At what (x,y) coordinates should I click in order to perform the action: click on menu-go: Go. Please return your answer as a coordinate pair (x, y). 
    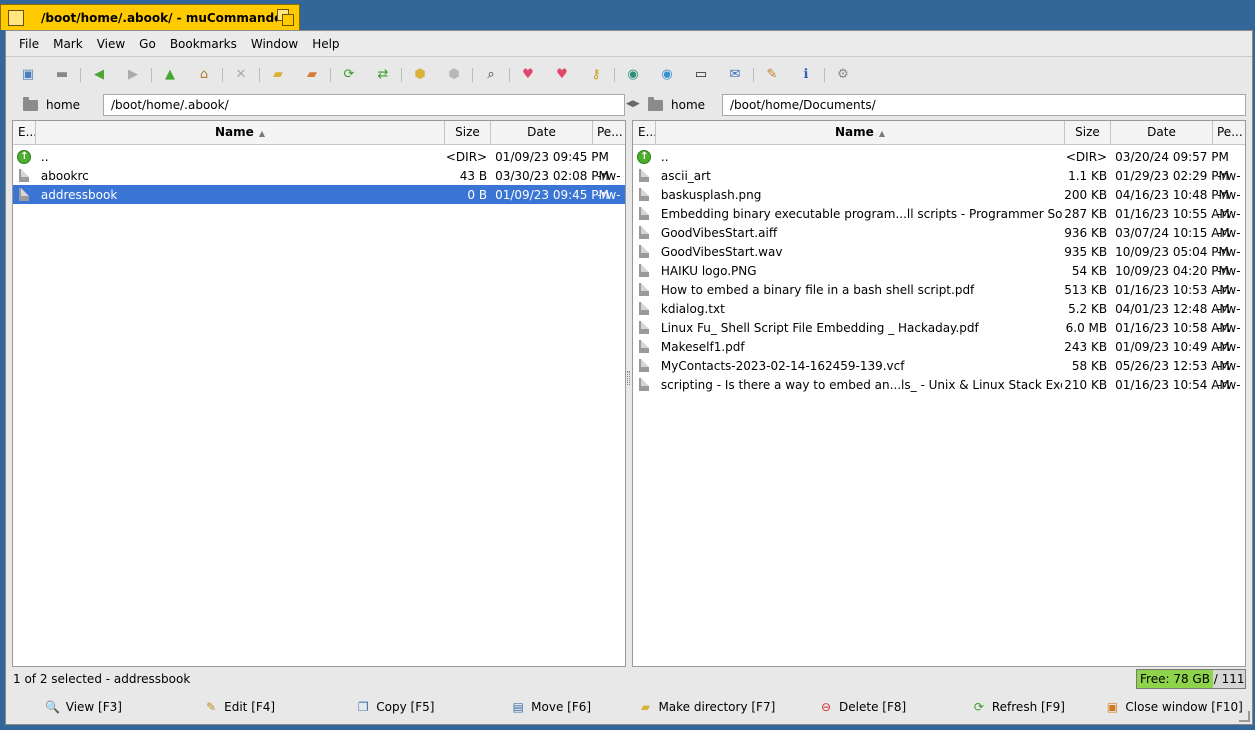
    Looking at the image, I should click on (147, 44).